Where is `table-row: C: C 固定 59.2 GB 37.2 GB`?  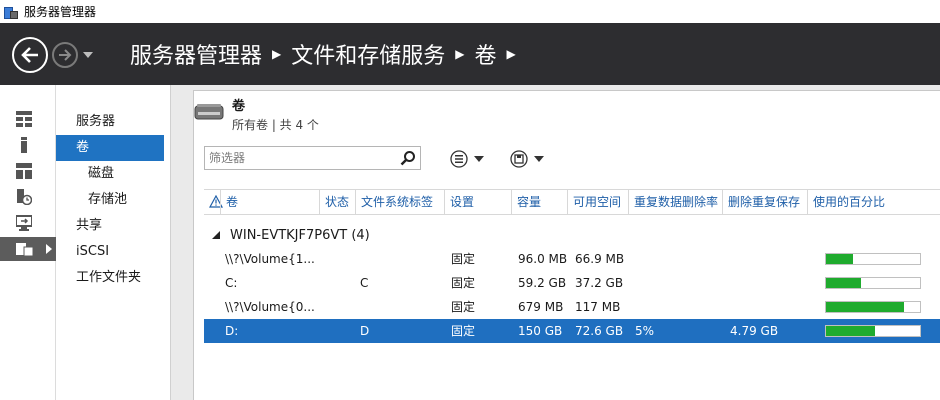 table-row: C: C 固定 59.2 GB 37.2 GB is located at coordinates (572, 283).